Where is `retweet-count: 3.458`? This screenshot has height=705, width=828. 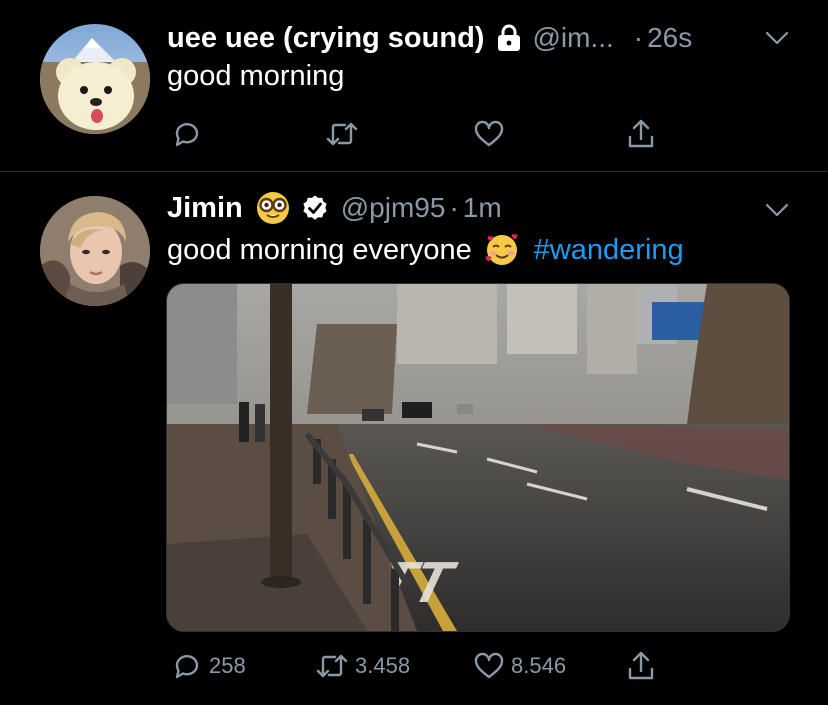
retweet-count: 3.458 is located at coordinates (383, 665).